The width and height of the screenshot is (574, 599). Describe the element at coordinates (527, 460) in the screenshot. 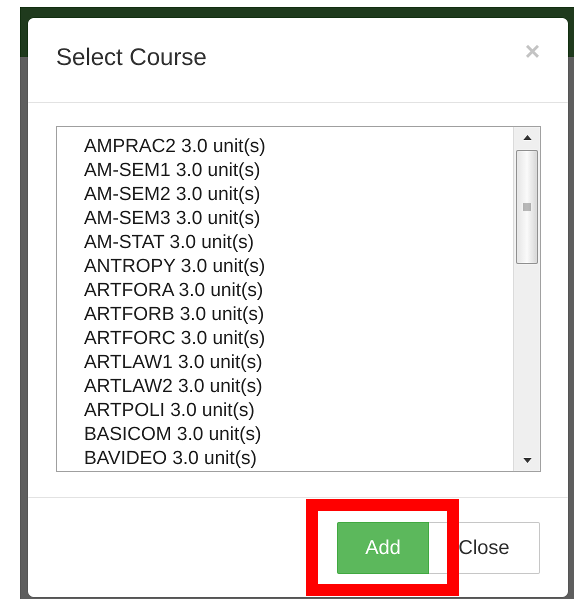

I see `scroll-down-icon` at that location.